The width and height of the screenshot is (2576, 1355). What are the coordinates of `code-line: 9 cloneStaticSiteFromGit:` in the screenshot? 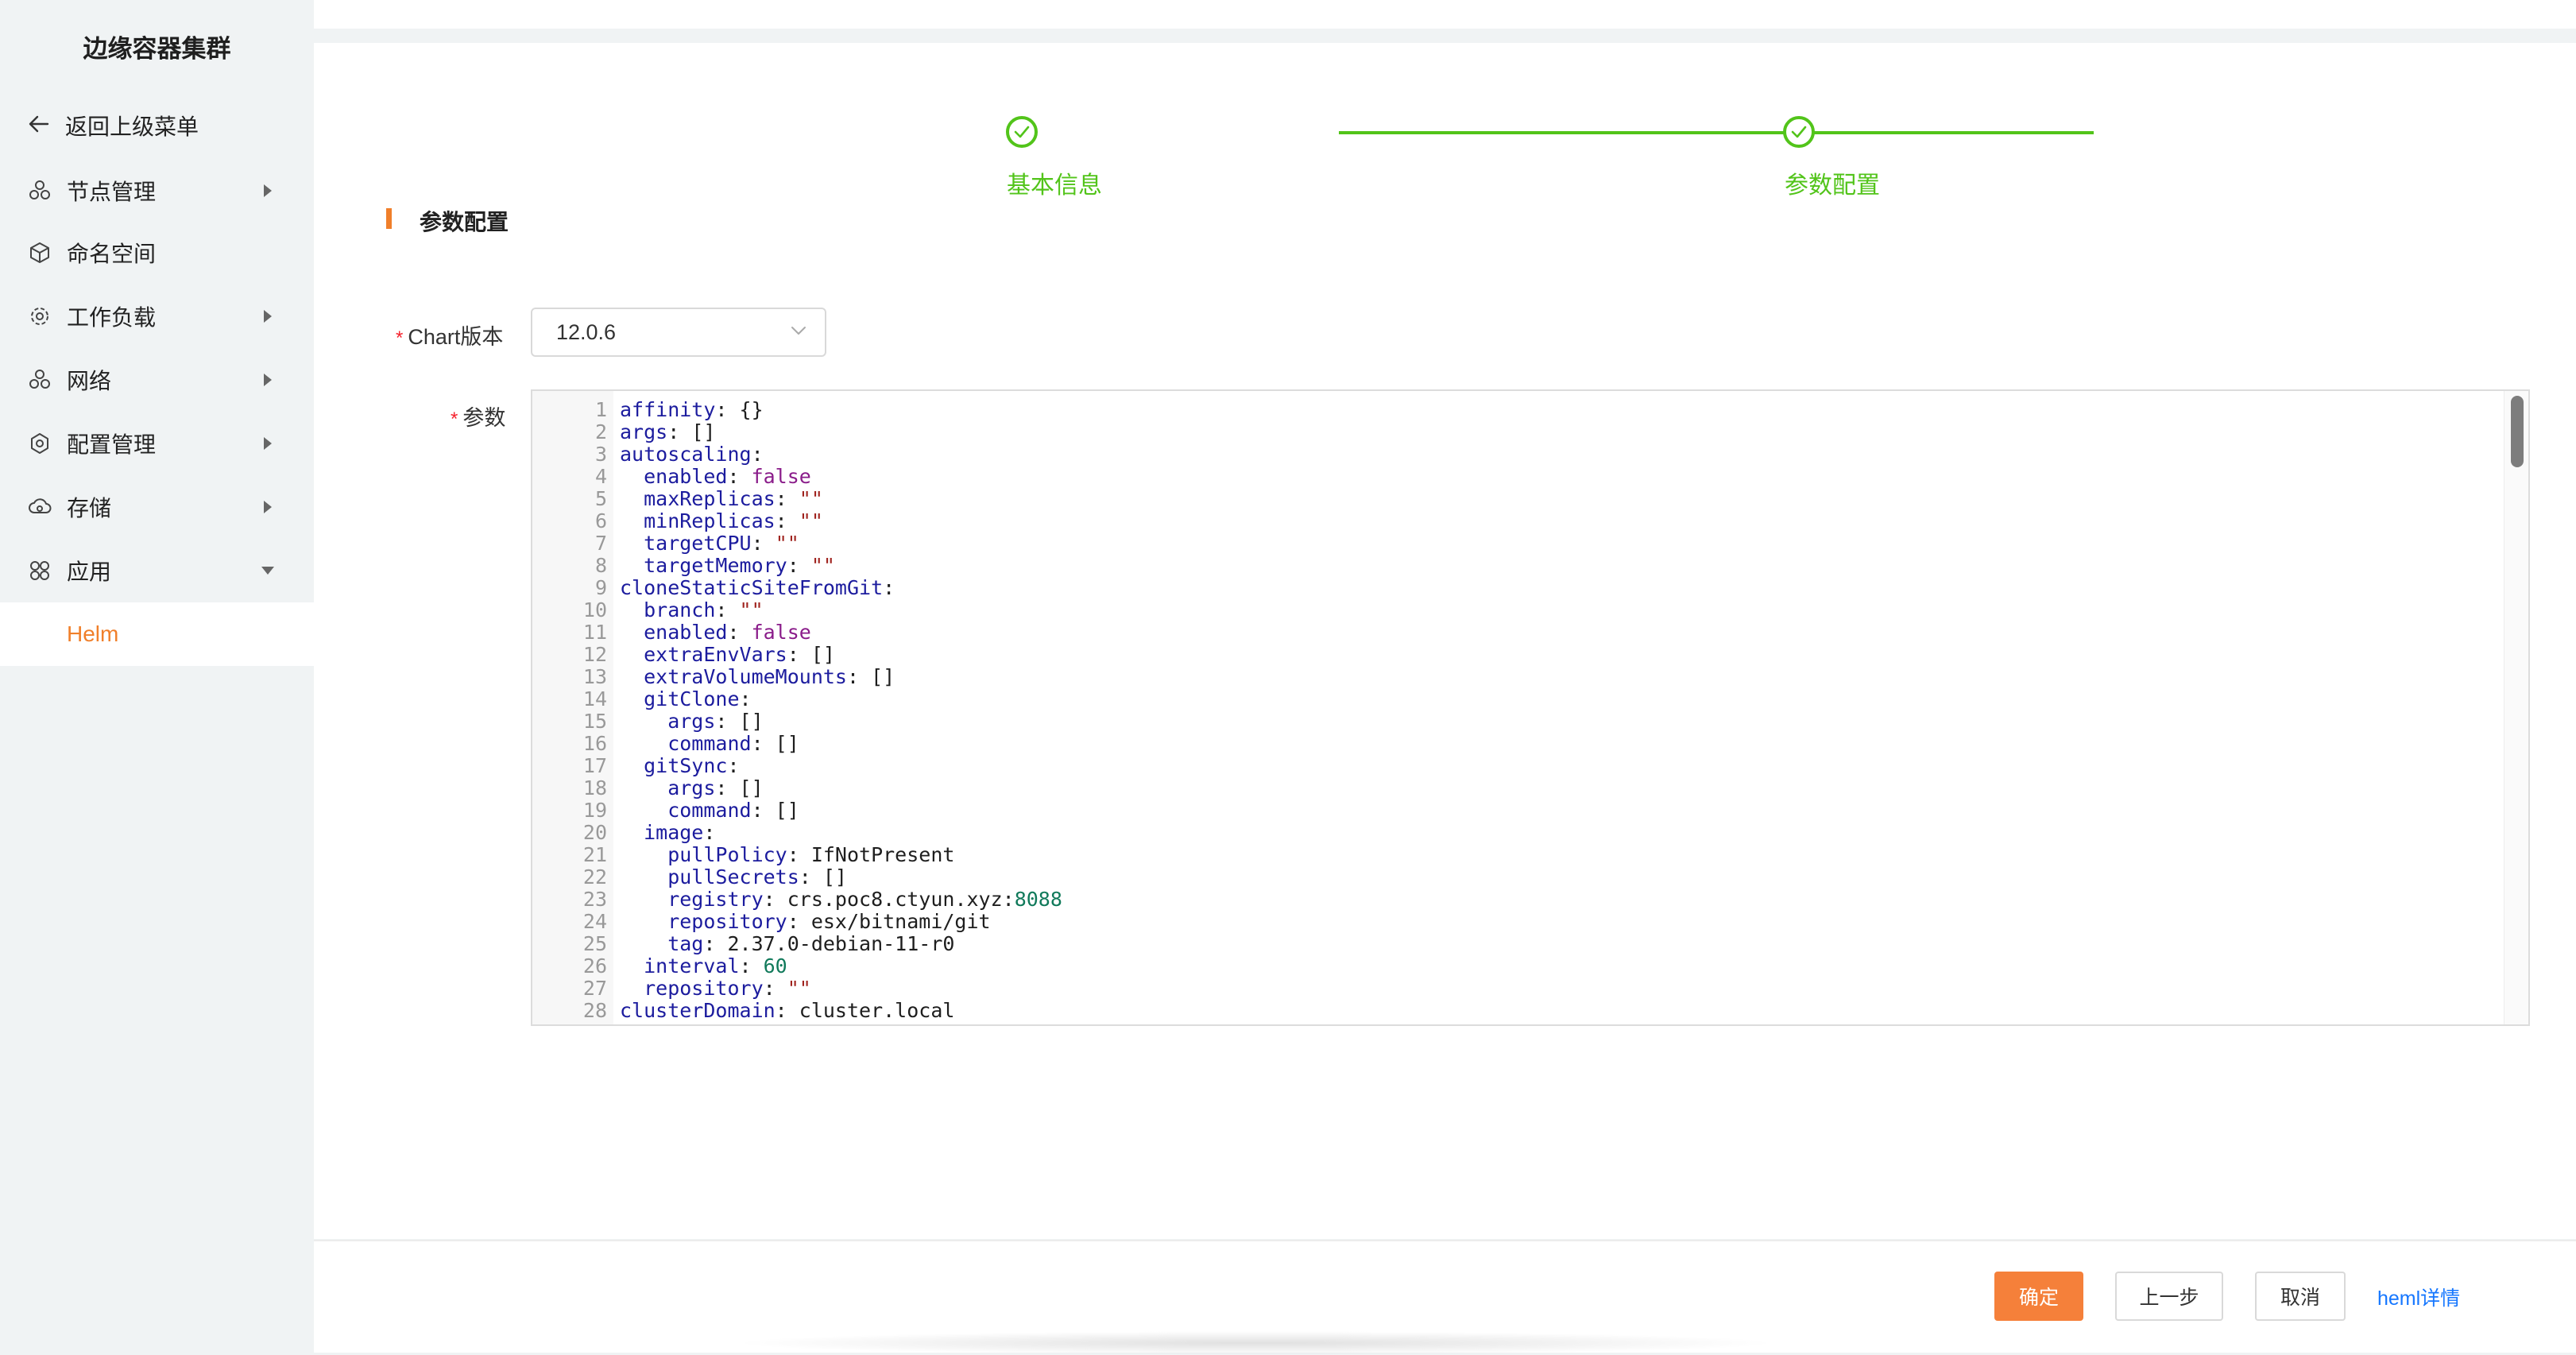 It's located at (1517, 588).